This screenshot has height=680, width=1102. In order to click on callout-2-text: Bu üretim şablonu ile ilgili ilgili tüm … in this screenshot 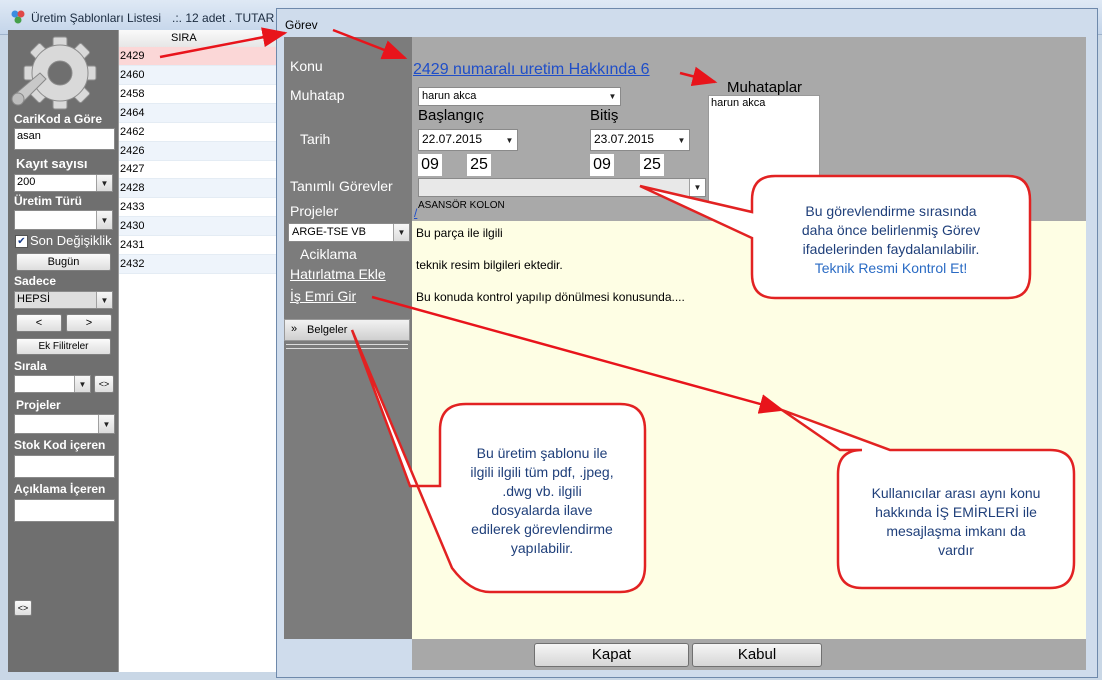, I will do `click(542, 500)`.